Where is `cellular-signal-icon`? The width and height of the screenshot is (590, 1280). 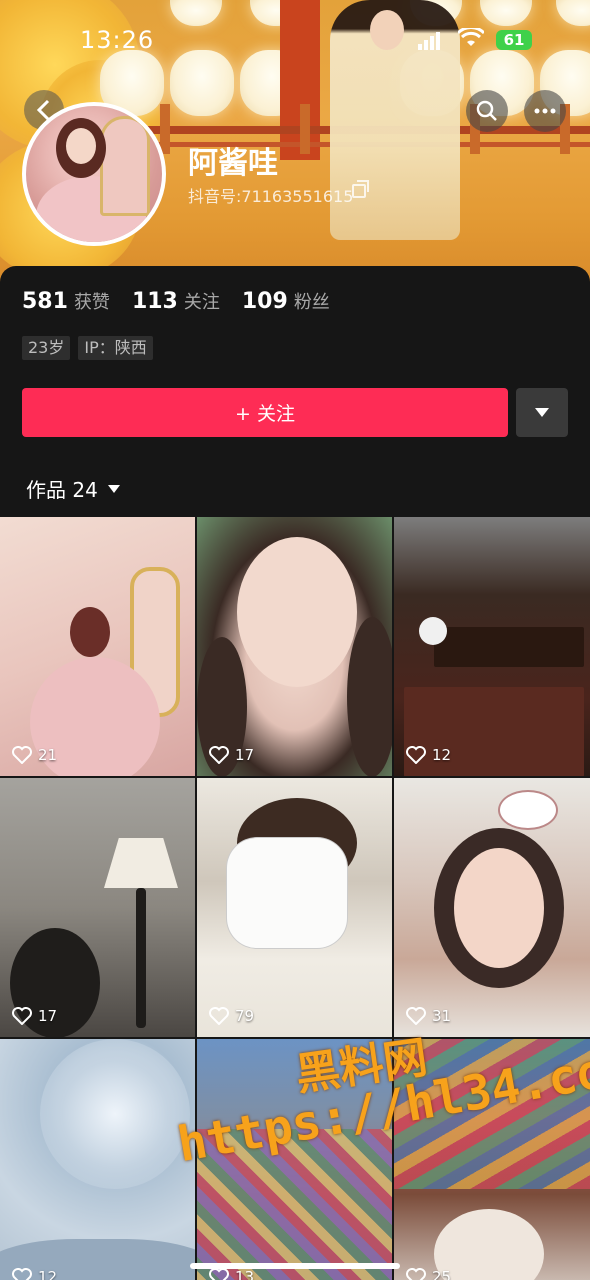
cellular-signal-icon is located at coordinates (432, 43).